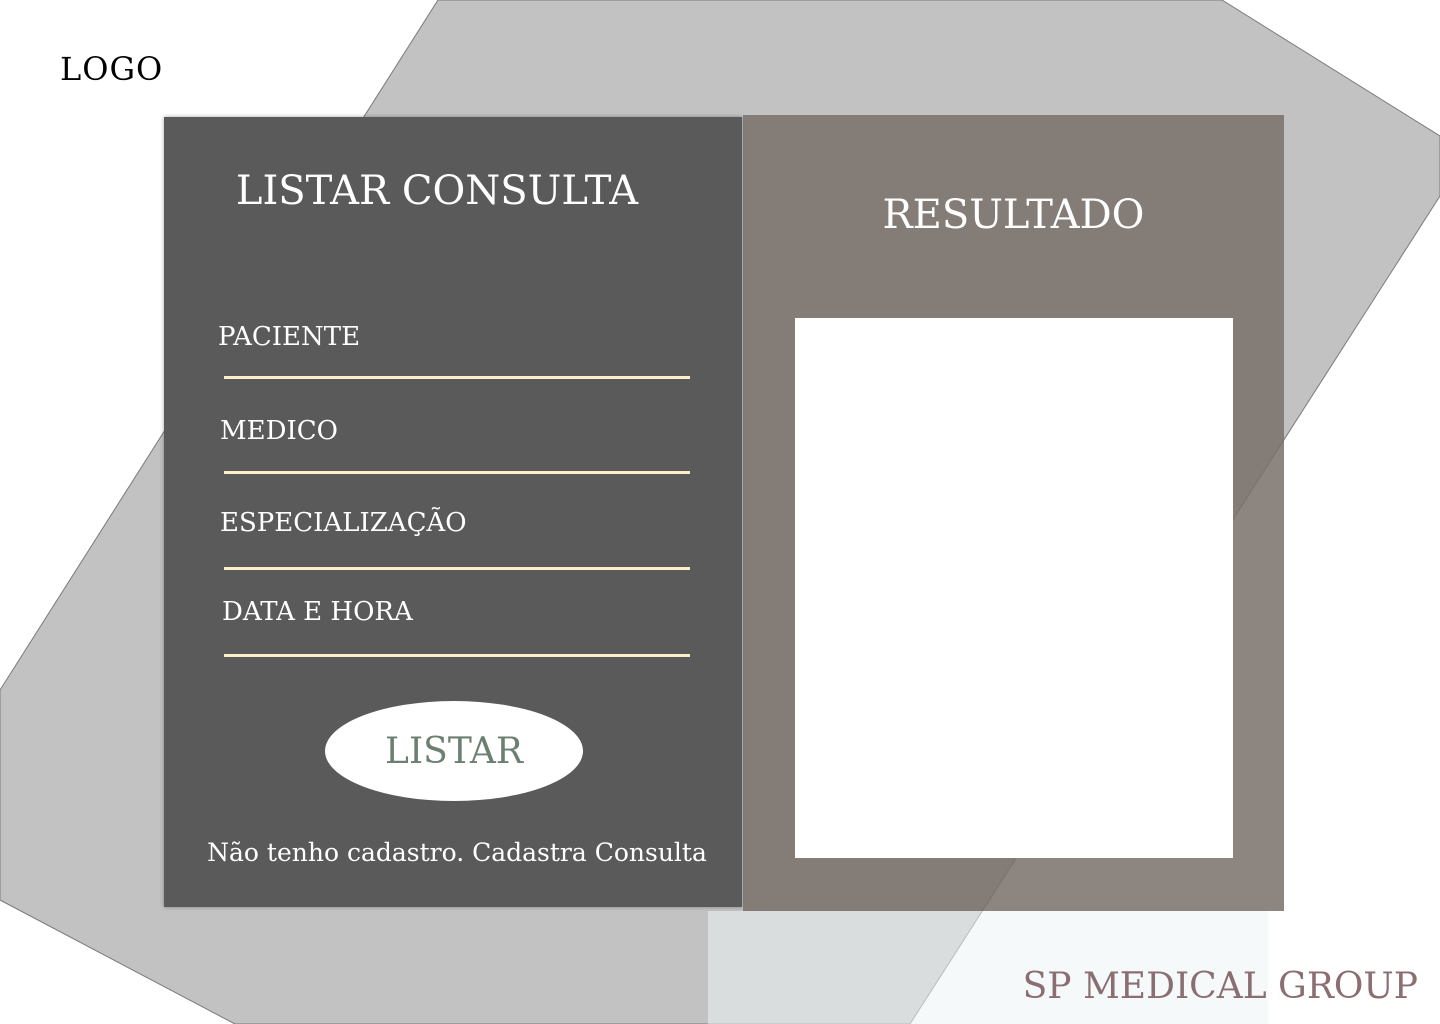 The image size is (1440, 1024). What do you see at coordinates (317, 612) in the screenshot?
I see `field-label-data-hora: DATA E HORA` at bounding box center [317, 612].